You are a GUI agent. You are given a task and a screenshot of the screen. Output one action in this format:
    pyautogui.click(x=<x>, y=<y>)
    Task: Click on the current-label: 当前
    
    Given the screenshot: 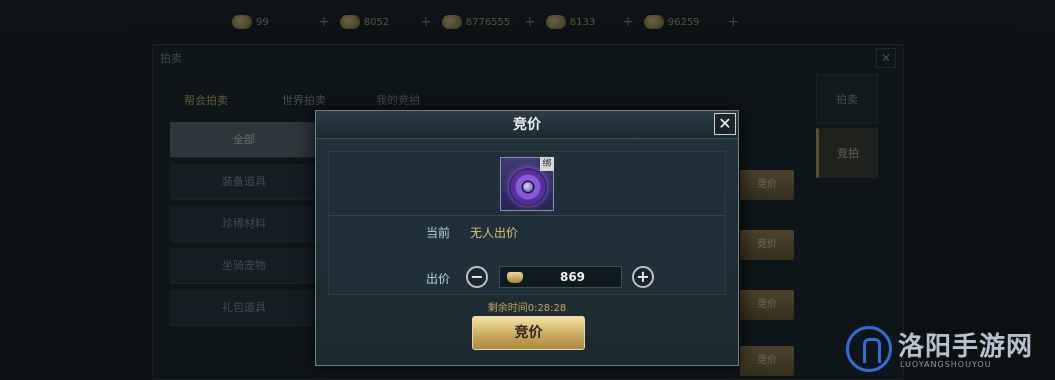 What is the action you would take?
    pyautogui.click(x=438, y=233)
    